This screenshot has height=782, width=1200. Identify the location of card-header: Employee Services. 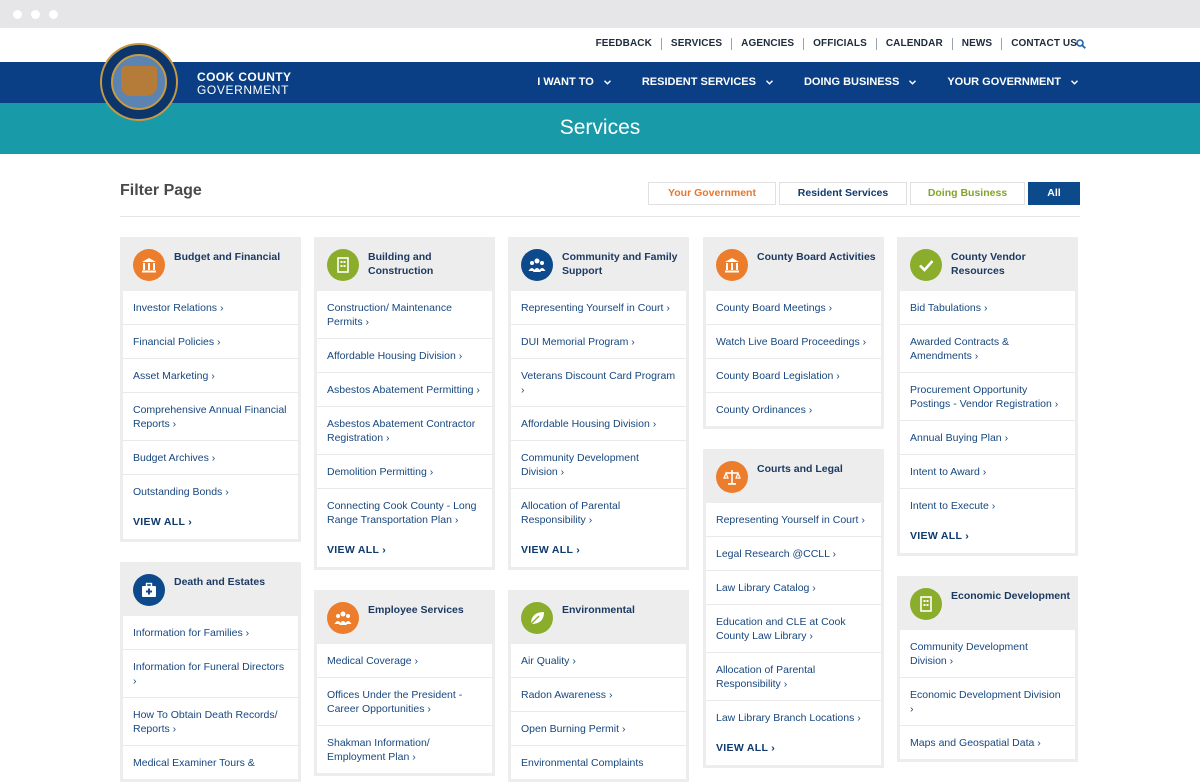
(404, 617).